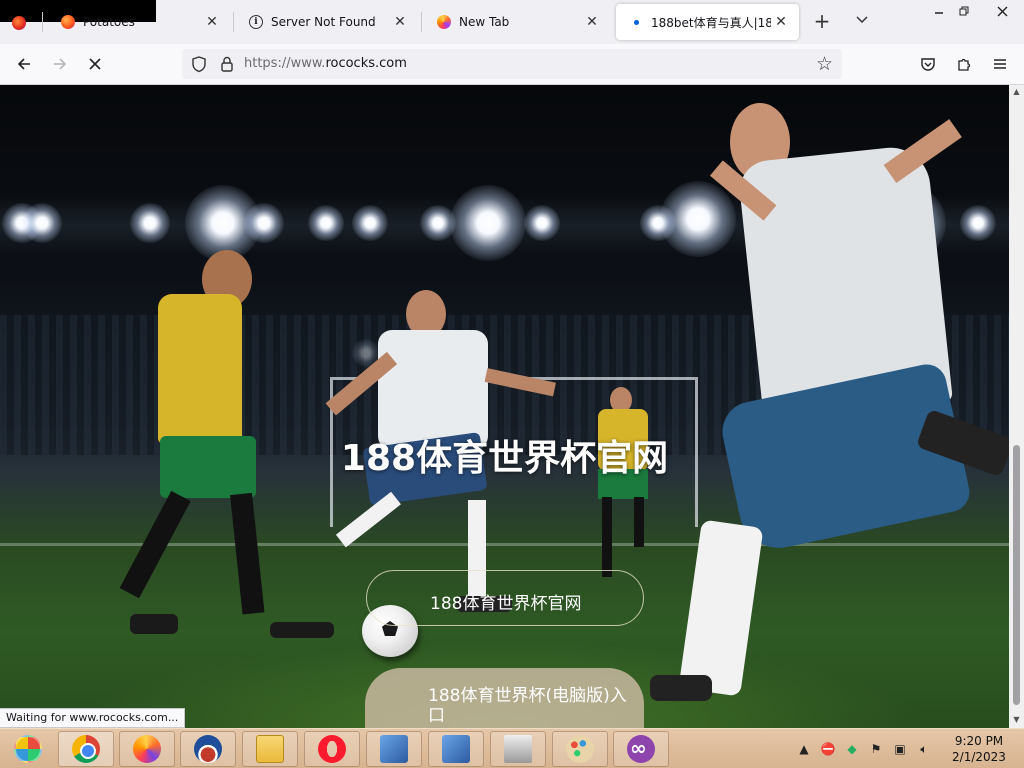 The width and height of the screenshot is (1024, 768). I want to click on scroll-down-icon: ▼, so click(1016, 720).